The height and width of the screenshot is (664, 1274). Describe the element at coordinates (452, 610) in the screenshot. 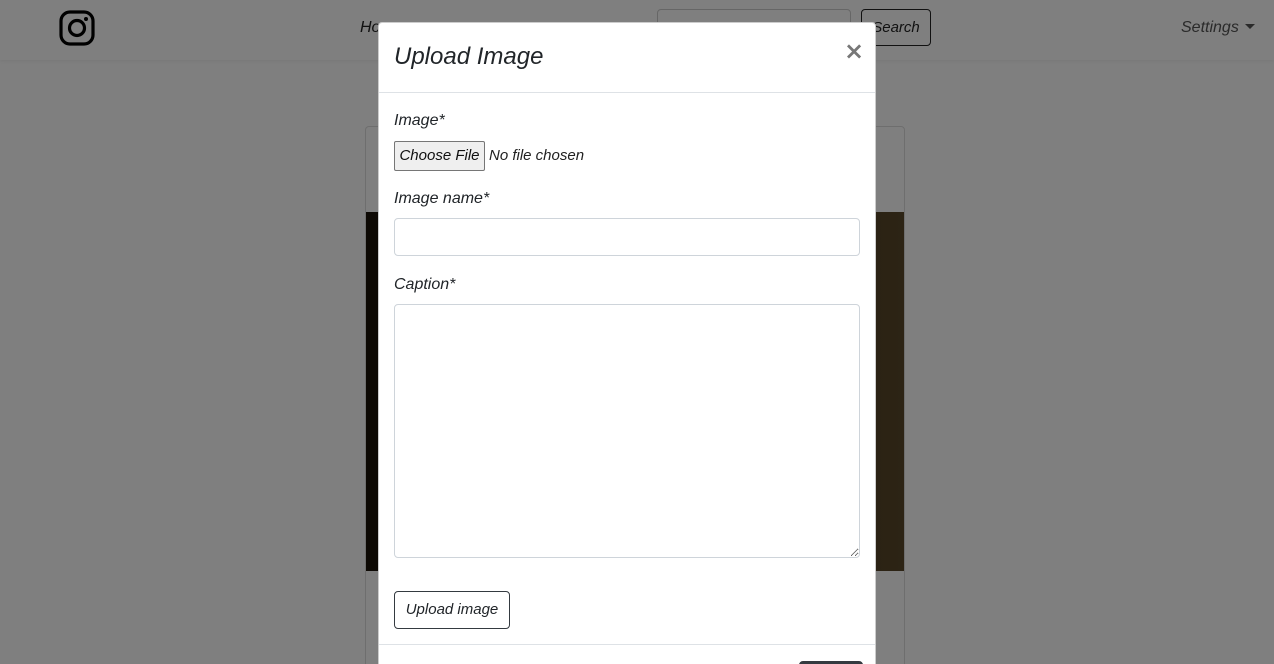

I see `upload-image-button: Upload image` at that location.